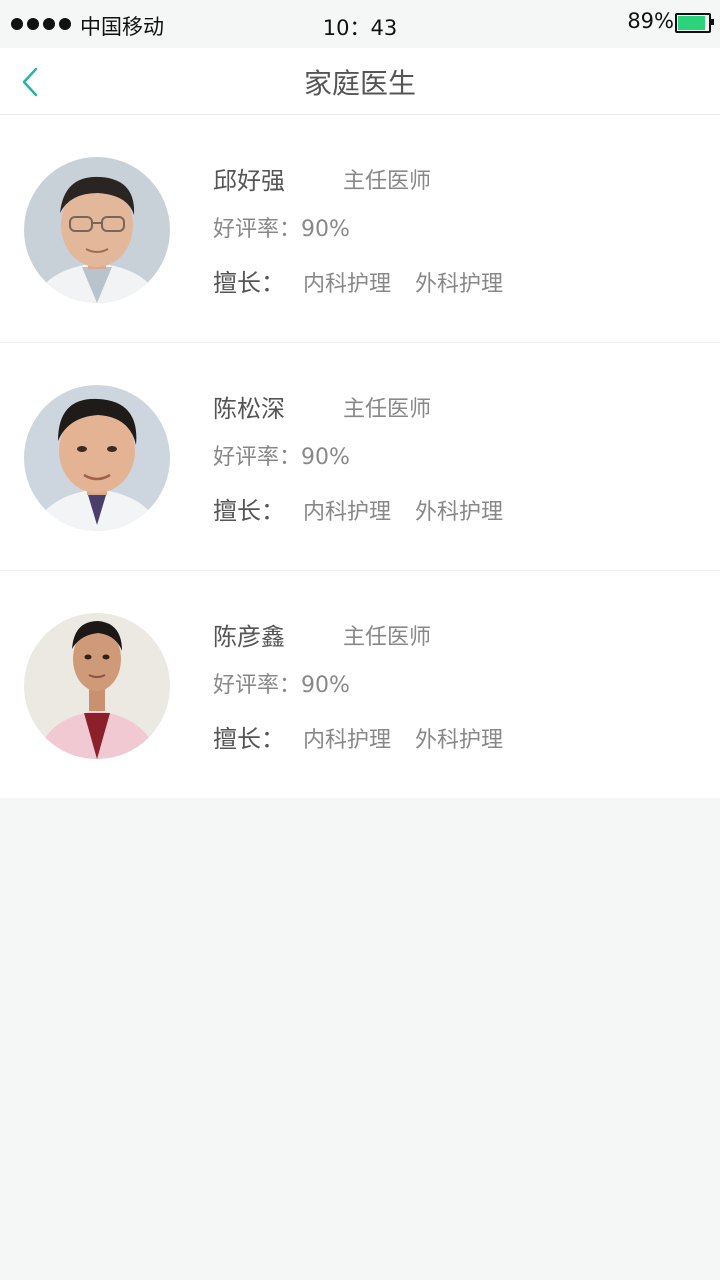 The width and height of the screenshot is (720, 1280). I want to click on back-button, so click(32, 82).